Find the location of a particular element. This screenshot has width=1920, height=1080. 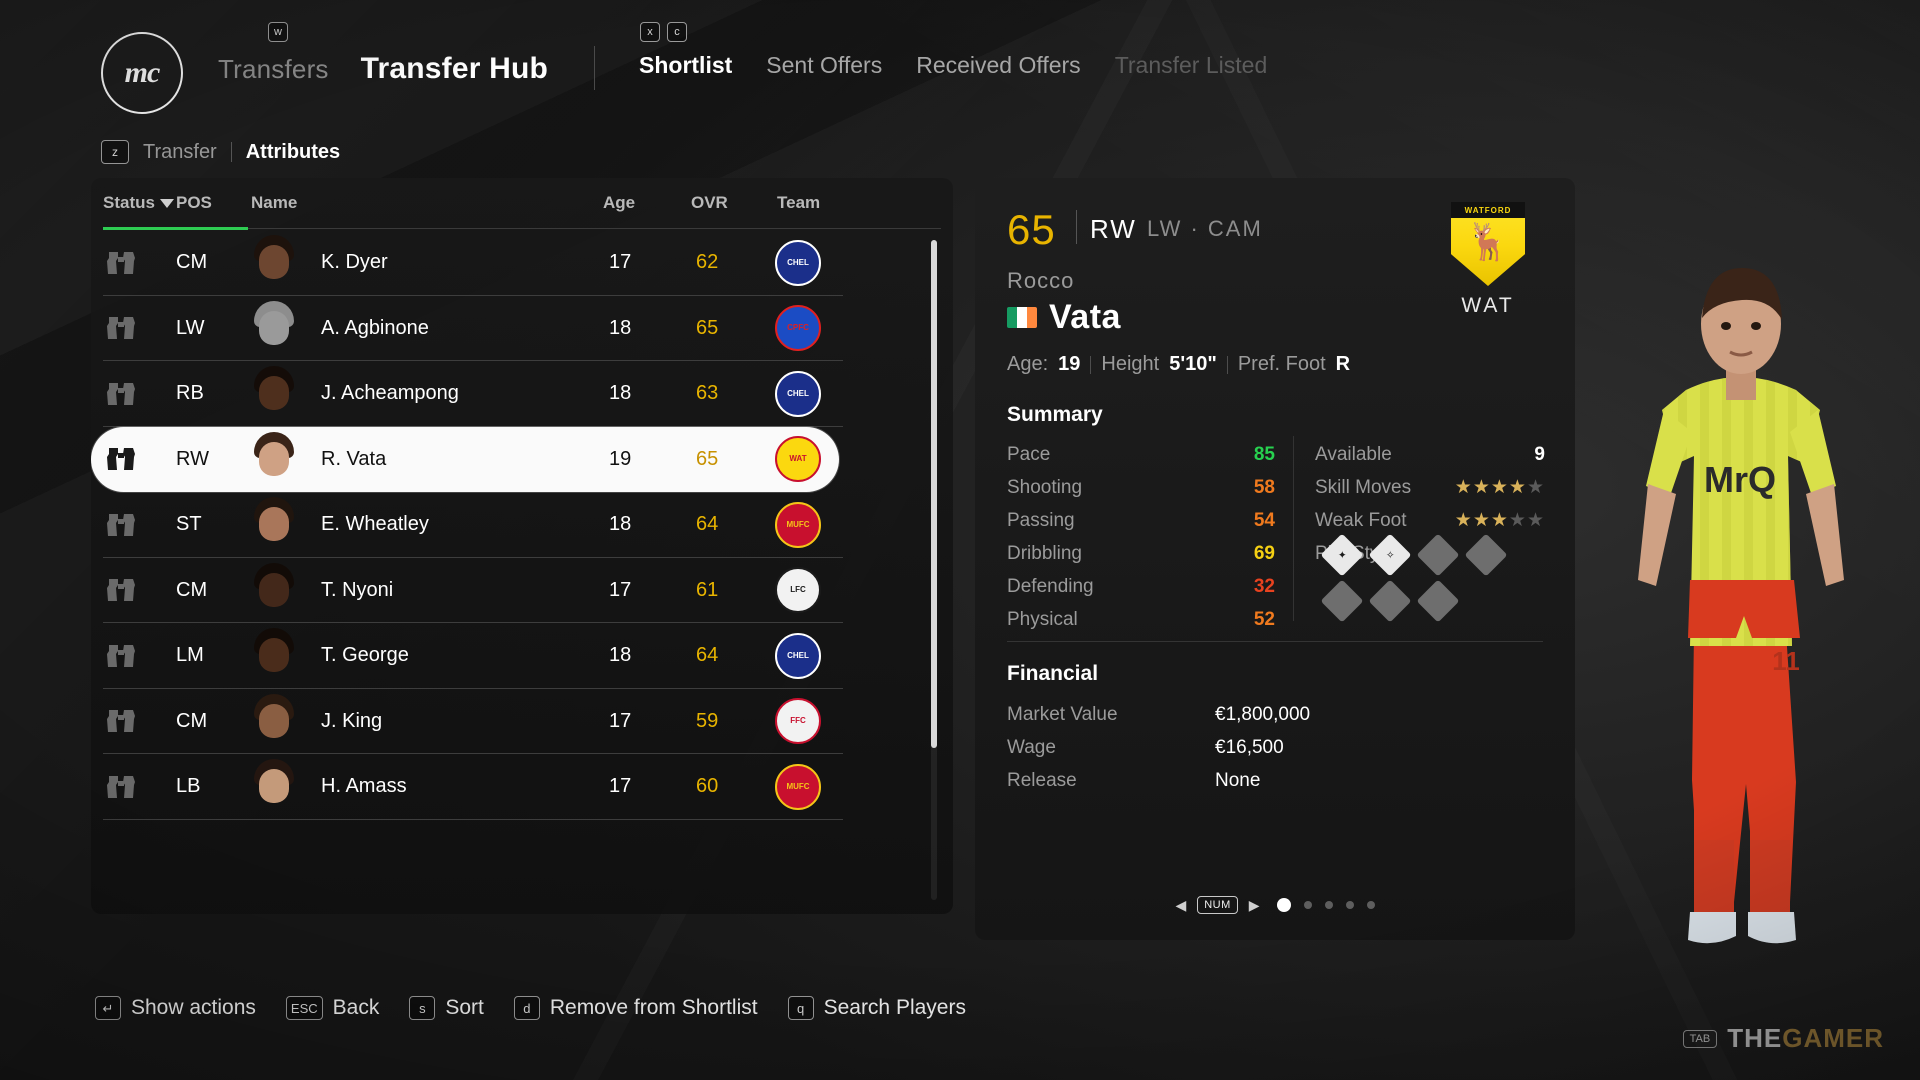

table-row: CM J. King 17 59 FFC is located at coordinates (522, 721).